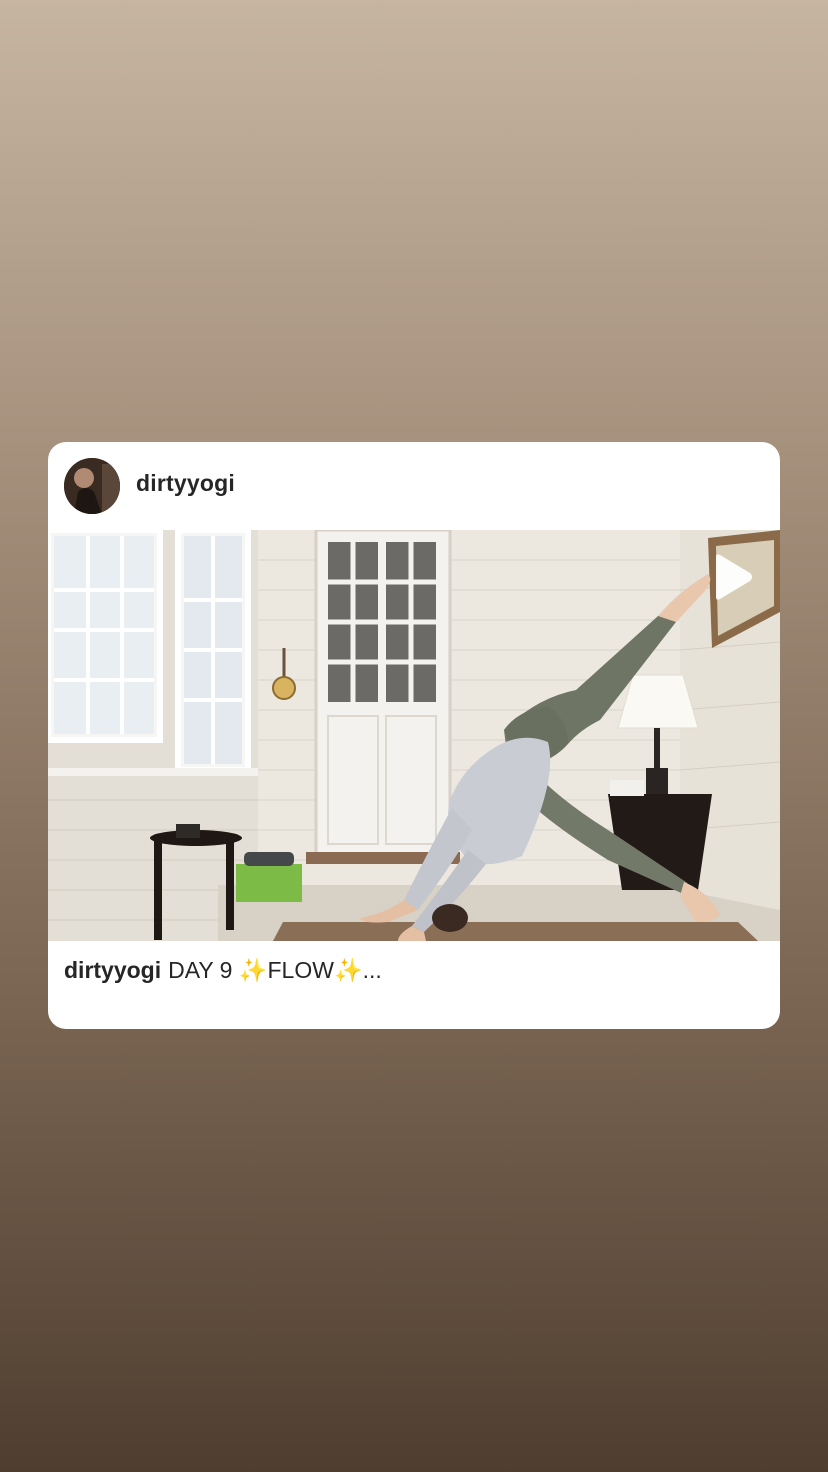 The height and width of the screenshot is (1472, 828). I want to click on profile-photo-icon, so click(92, 486).